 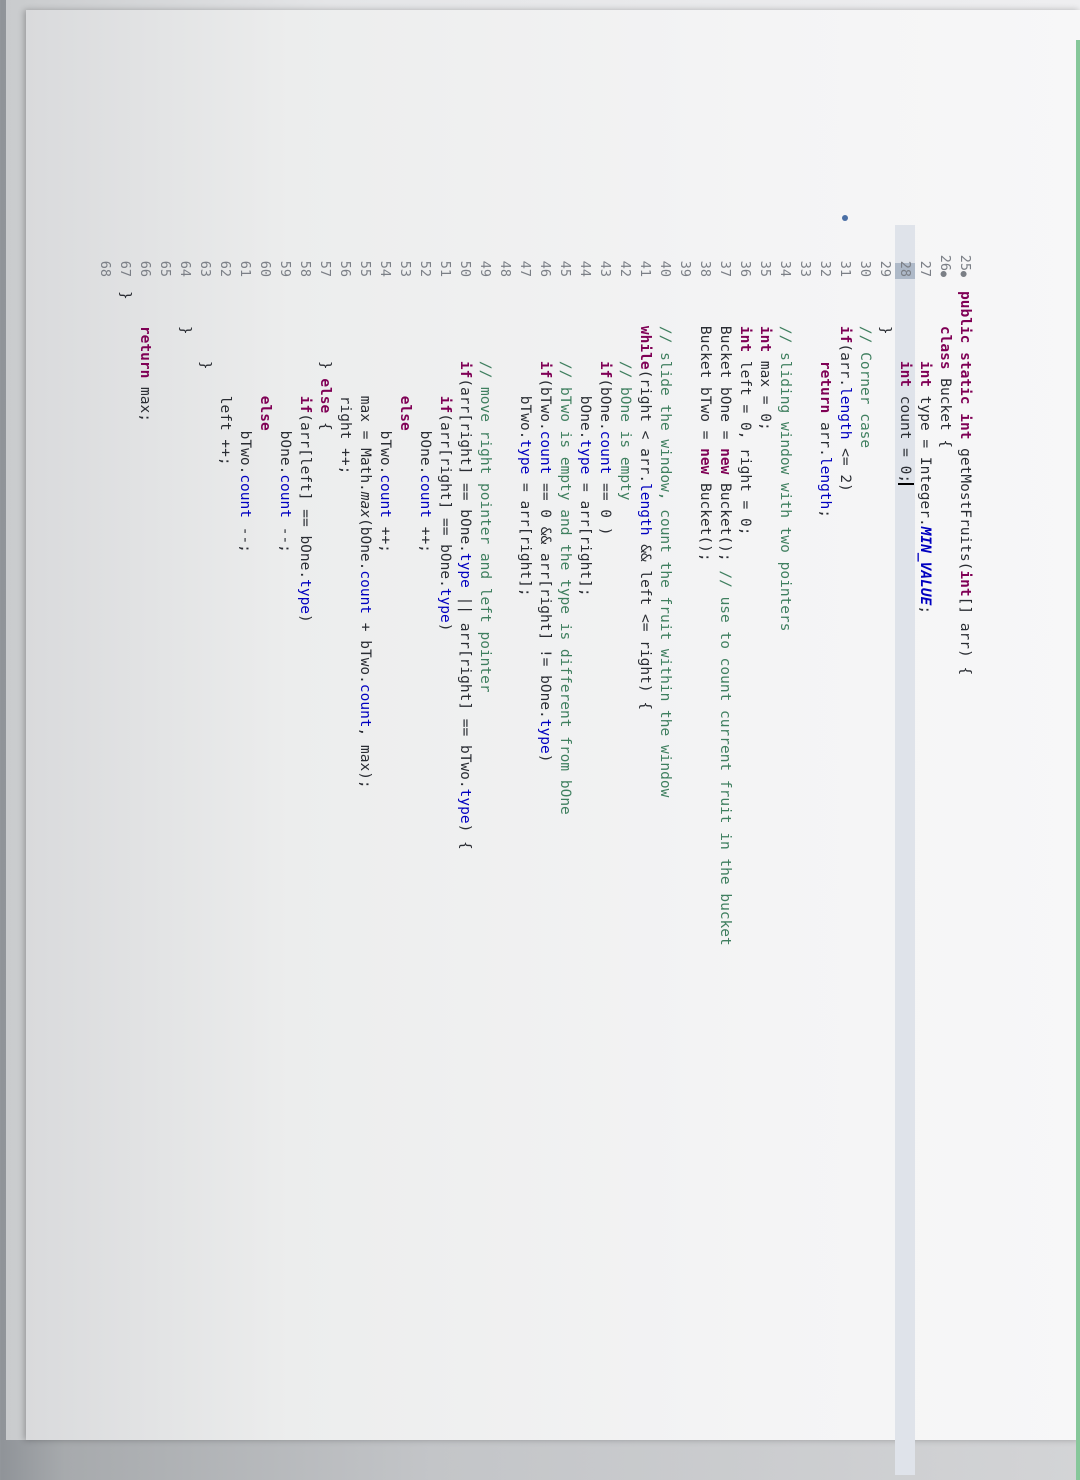 What do you see at coordinates (145, 850) in the screenshot?
I see `code-line: 66 return max;` at bounding box center [145, 850].